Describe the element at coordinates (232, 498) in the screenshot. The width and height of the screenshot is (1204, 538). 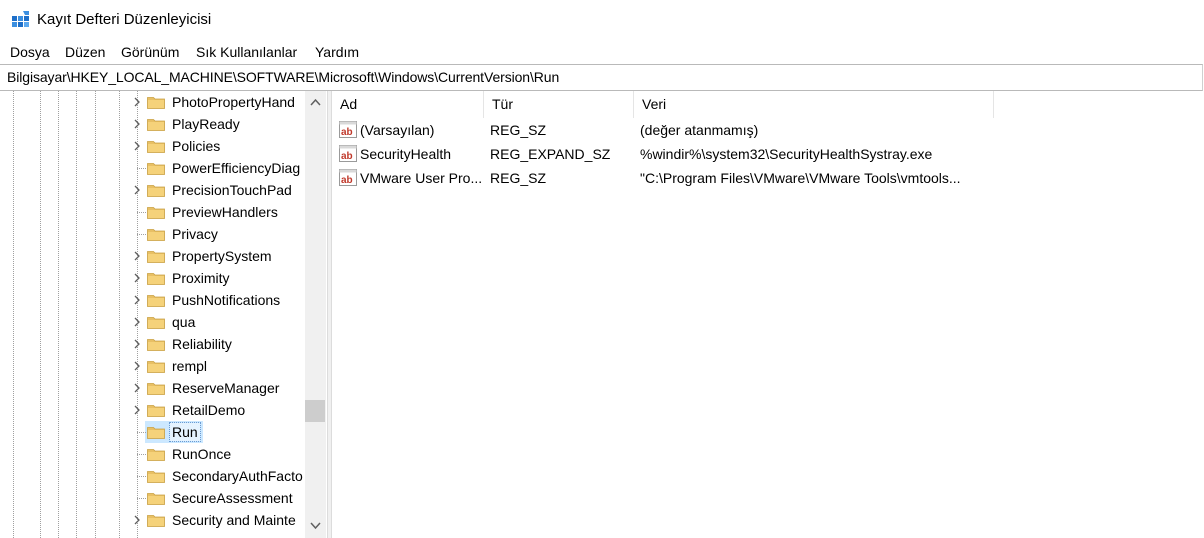
I see `tree-node-label: SecureAssessment` at that location.